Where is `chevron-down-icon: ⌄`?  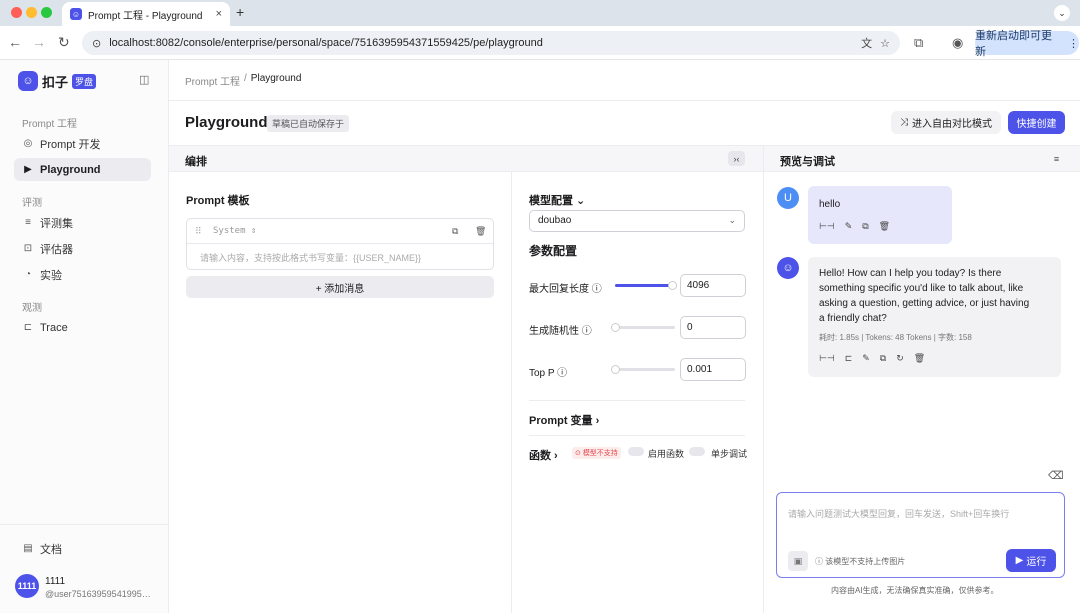 chevron-down-icon: ⌄ is located at coordinates (1062, 13).